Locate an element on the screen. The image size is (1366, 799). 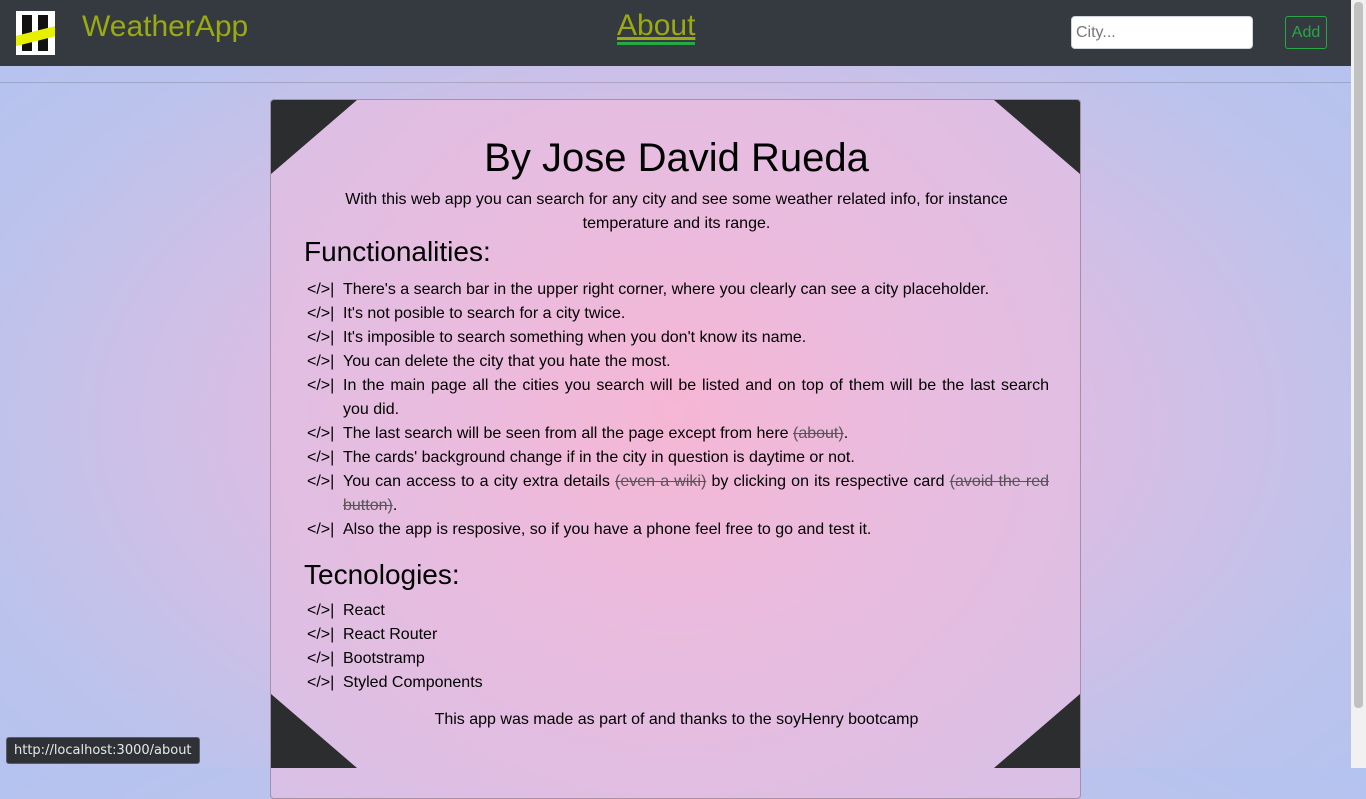
struck-text: (even a wiki) is located at coordinates (661, 481).